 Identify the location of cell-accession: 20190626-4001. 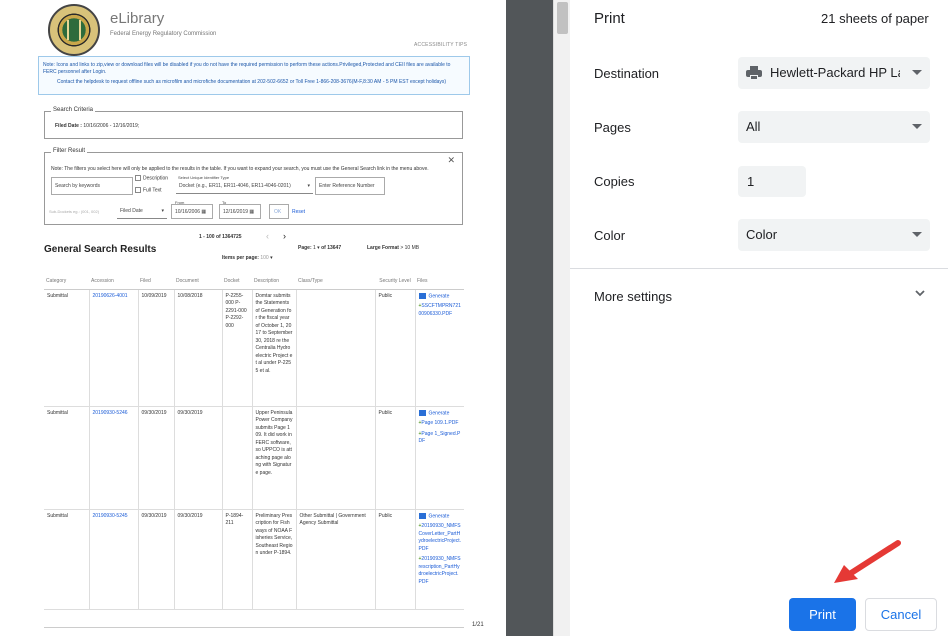
(113, 348).